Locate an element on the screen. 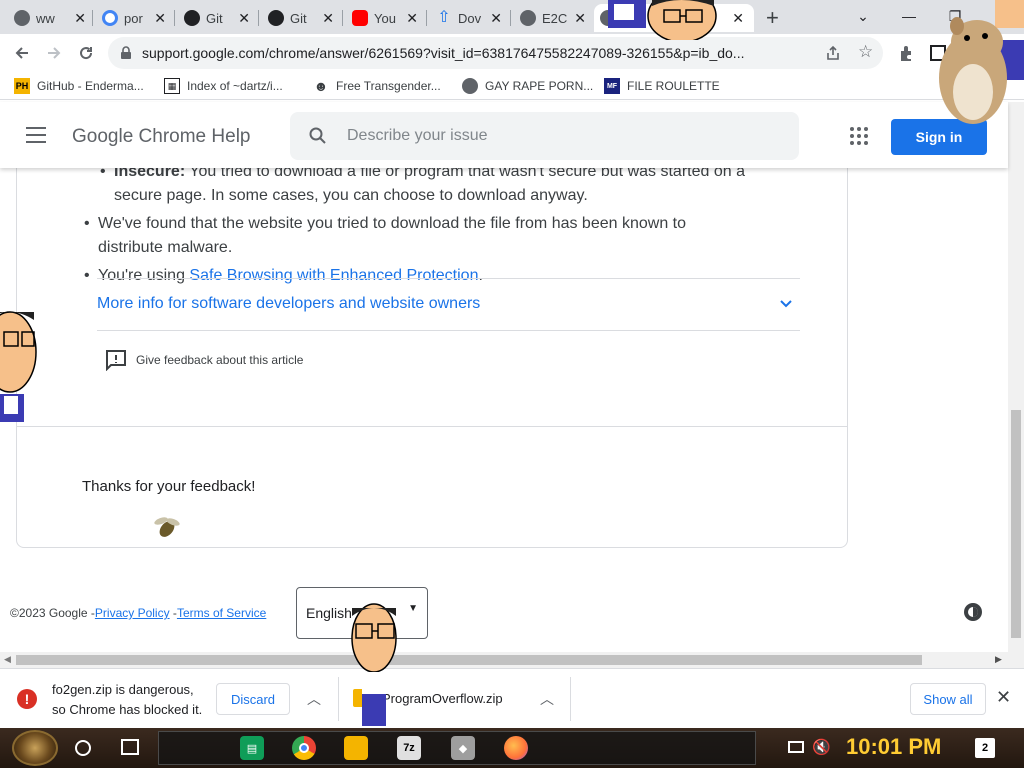 Image resolution: width=1024 pixels, height=768 pixels. search-icon is located at coordinates (317, 135).